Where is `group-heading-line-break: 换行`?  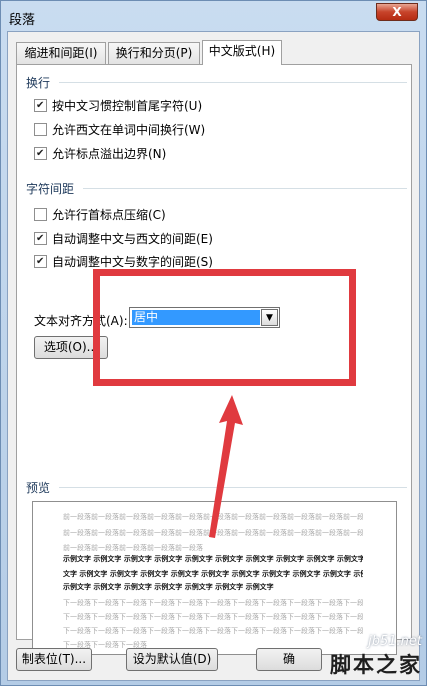 group-heading-line-break: 换行 is located at coordinates (38, 83).